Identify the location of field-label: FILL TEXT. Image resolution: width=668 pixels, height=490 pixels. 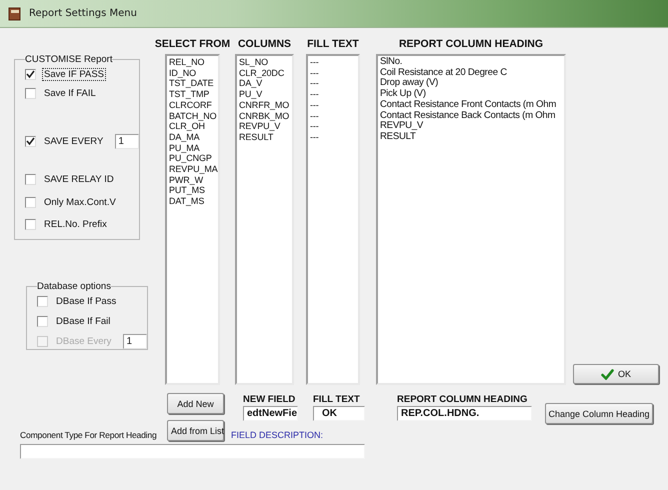
(337, 400).